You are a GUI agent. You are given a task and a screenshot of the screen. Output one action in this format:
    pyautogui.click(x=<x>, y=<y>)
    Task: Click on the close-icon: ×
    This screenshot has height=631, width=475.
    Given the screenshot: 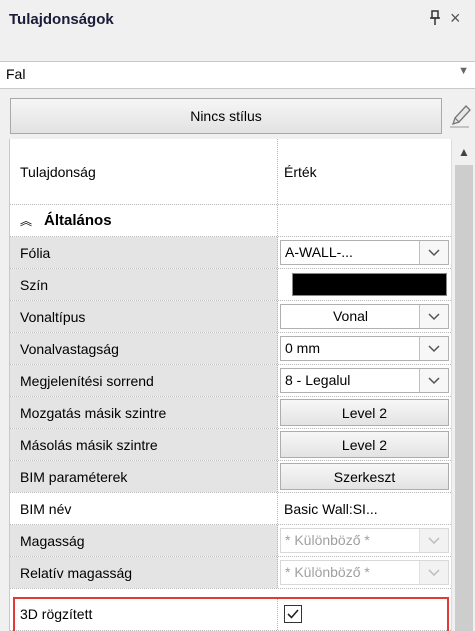 What is the action you would take?
    pyautogui.click(x=455, y=18)
    